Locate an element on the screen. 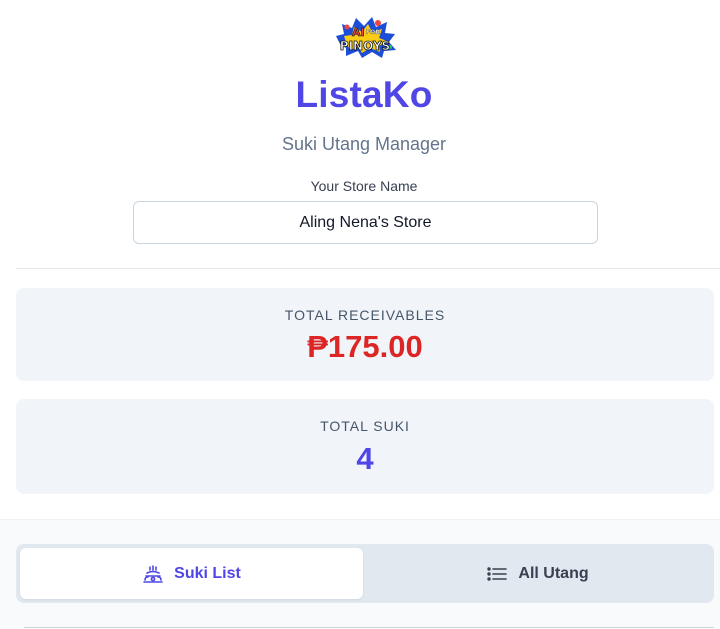 This screenshot has width=720, height=629. ai-for-pinoys-logo: AI FOR PINOYS is located at coordinates (366, 37).